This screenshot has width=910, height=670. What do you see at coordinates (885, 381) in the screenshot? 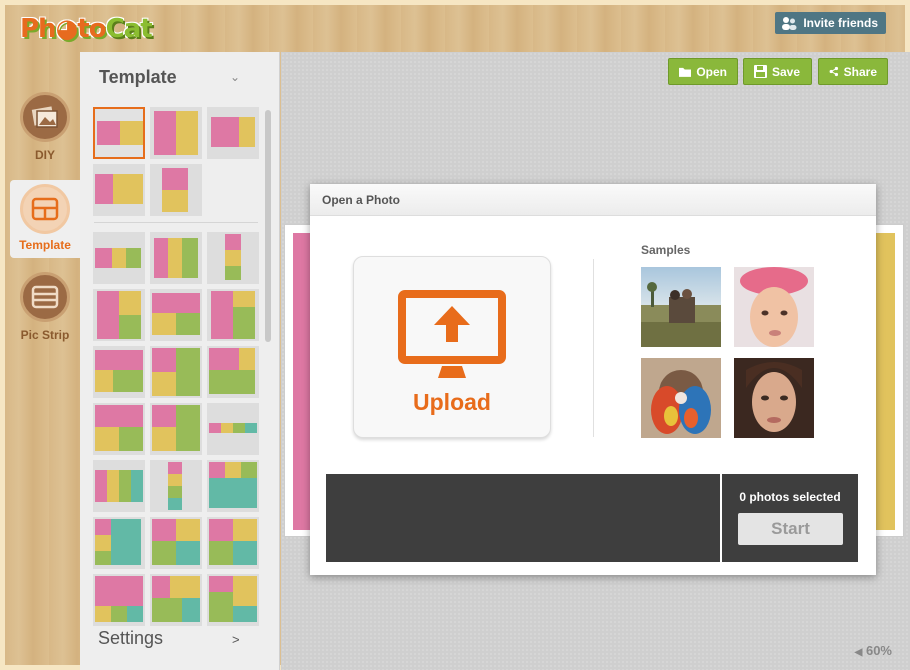
I see `collage-cell-yellow` at bounding box center [885, 381].